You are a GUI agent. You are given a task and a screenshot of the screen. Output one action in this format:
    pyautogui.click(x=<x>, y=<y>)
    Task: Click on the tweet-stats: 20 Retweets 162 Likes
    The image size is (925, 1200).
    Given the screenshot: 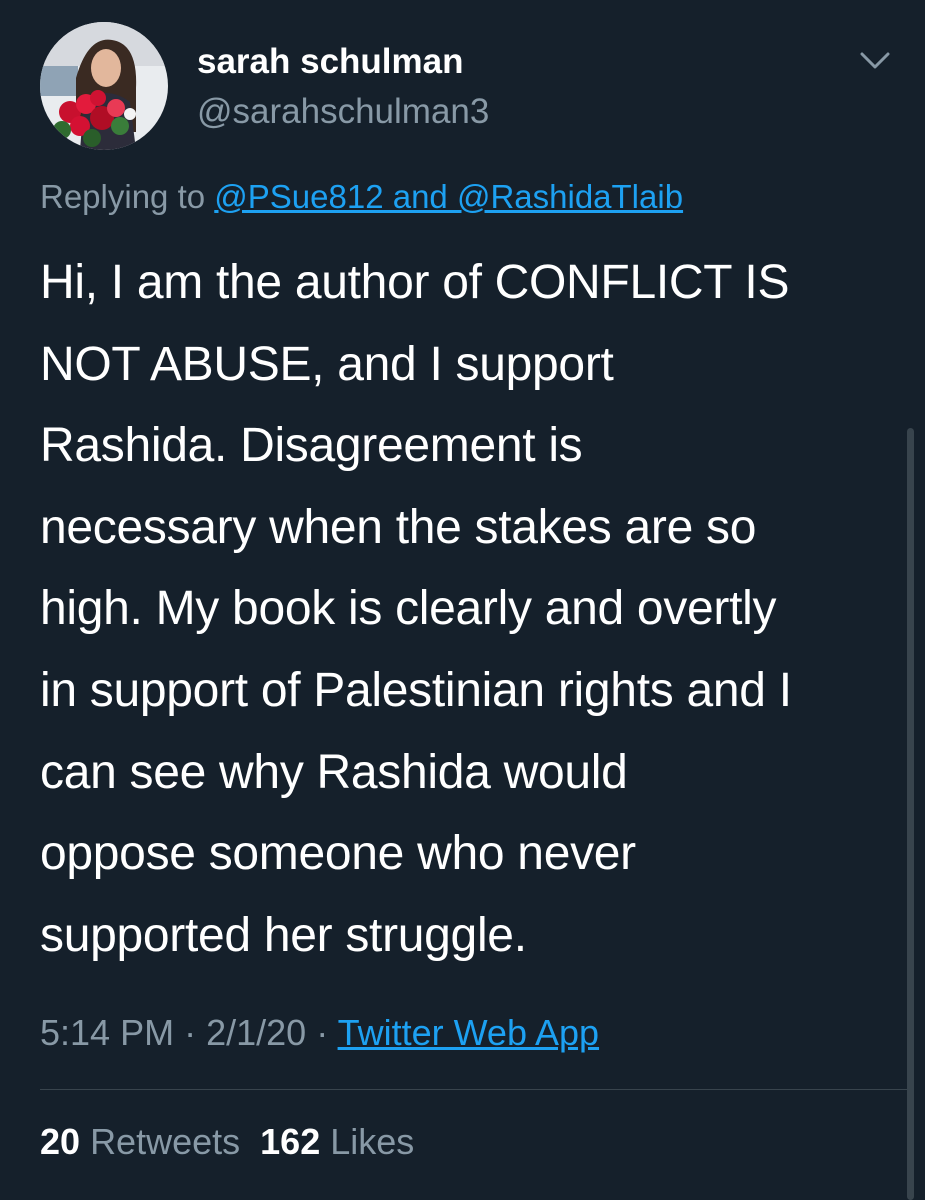 What is the action you would take?
    pyautogui.click(x=227, y=1142)
    